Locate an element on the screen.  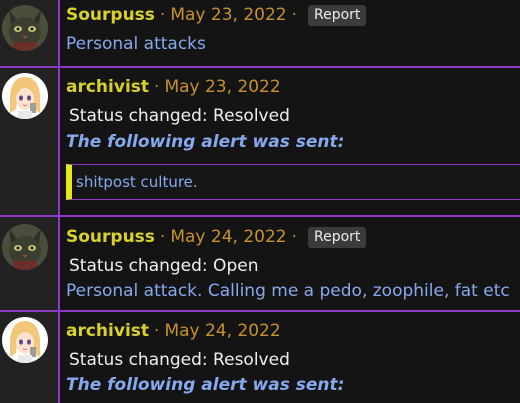
comment-meta: Sourpuss · May 24, 2022 · Report is located at coordinates (216, 237).